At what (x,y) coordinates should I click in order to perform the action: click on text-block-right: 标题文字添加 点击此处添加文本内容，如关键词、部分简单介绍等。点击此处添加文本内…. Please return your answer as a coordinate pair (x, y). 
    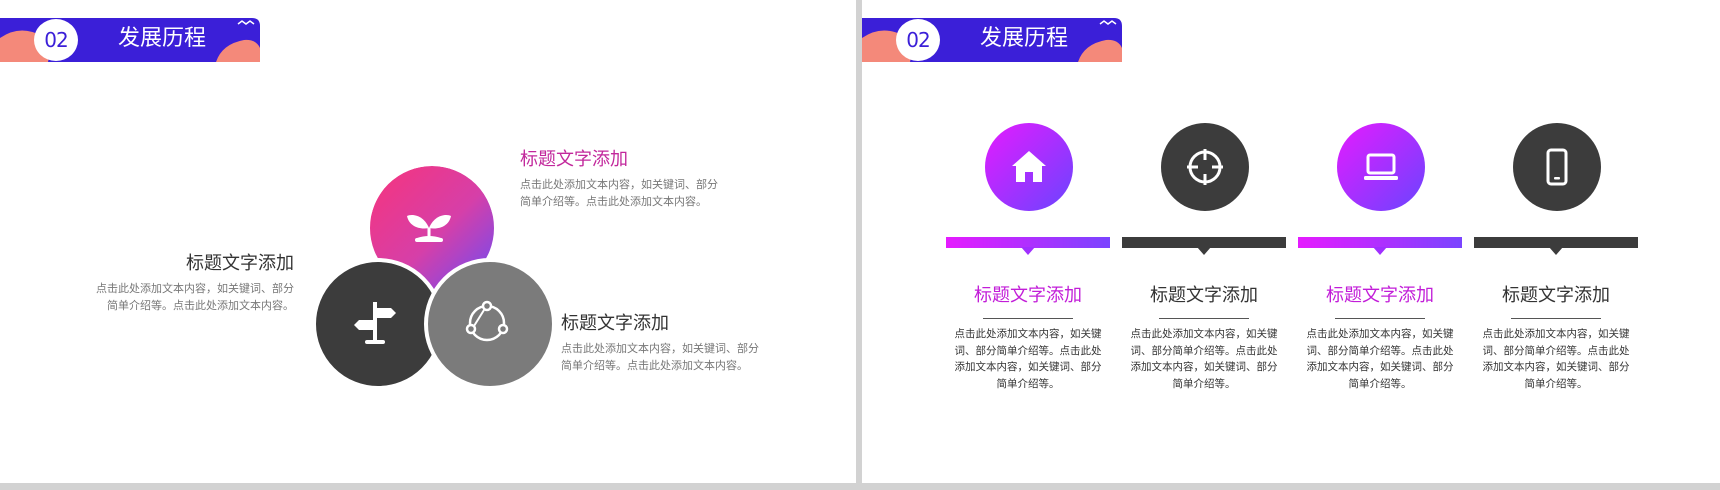
    Looking at the image, I should click on (661, 343).